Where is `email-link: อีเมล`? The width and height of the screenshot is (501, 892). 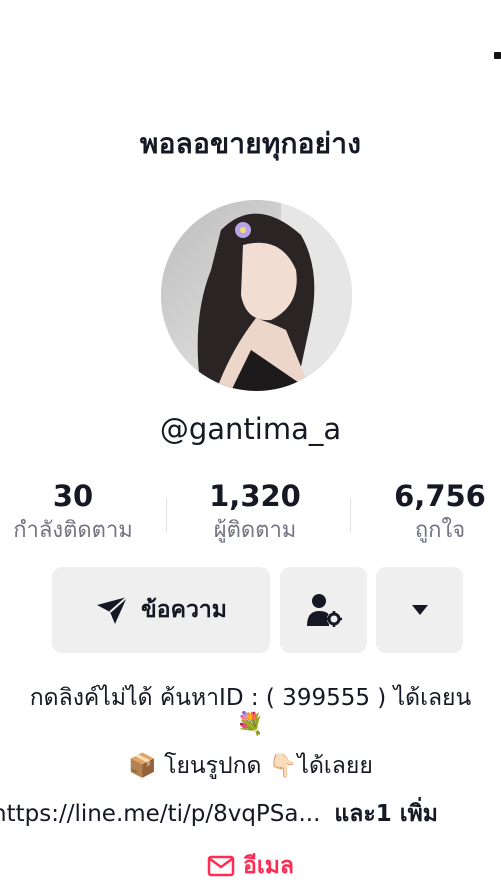
email-link: อีเมล is located at coordinates (250, 866).